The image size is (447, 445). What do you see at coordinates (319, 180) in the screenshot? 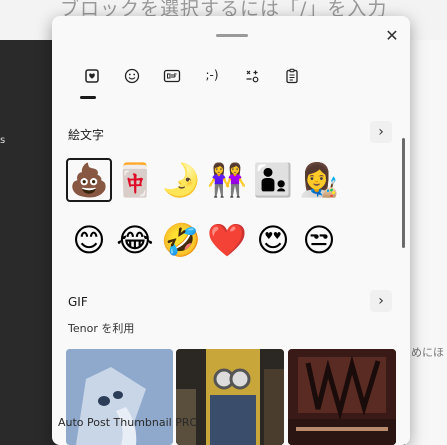
I see `emoji-cell: 👩‍🎨` at bounding box center [319, 180].